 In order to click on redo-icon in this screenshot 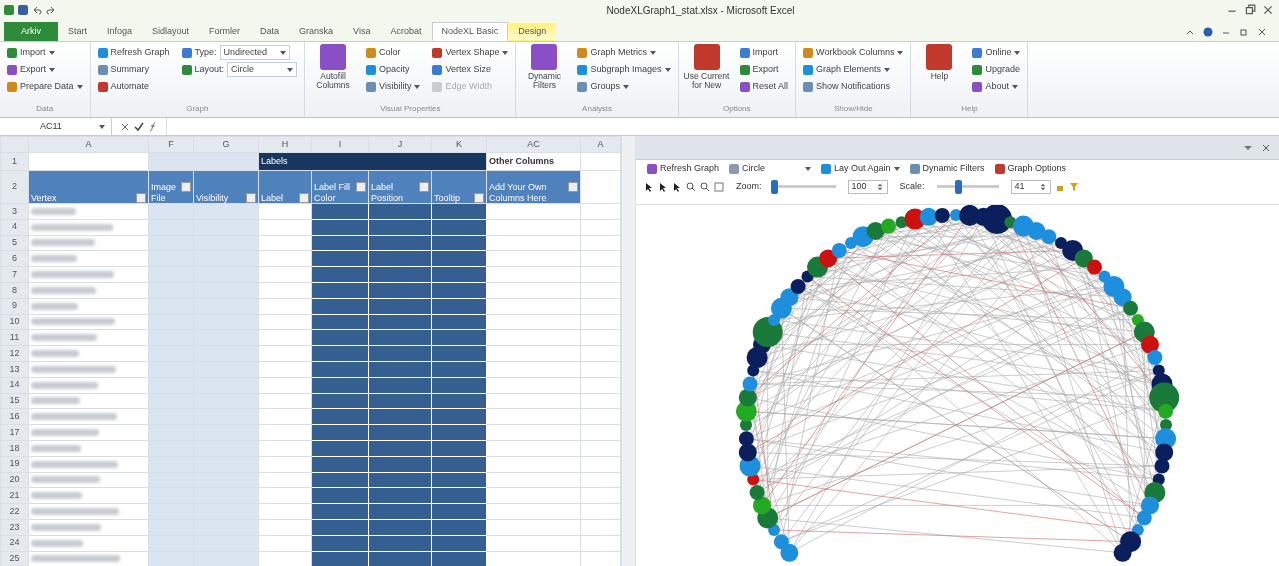, I will do `click(51, 10)`.